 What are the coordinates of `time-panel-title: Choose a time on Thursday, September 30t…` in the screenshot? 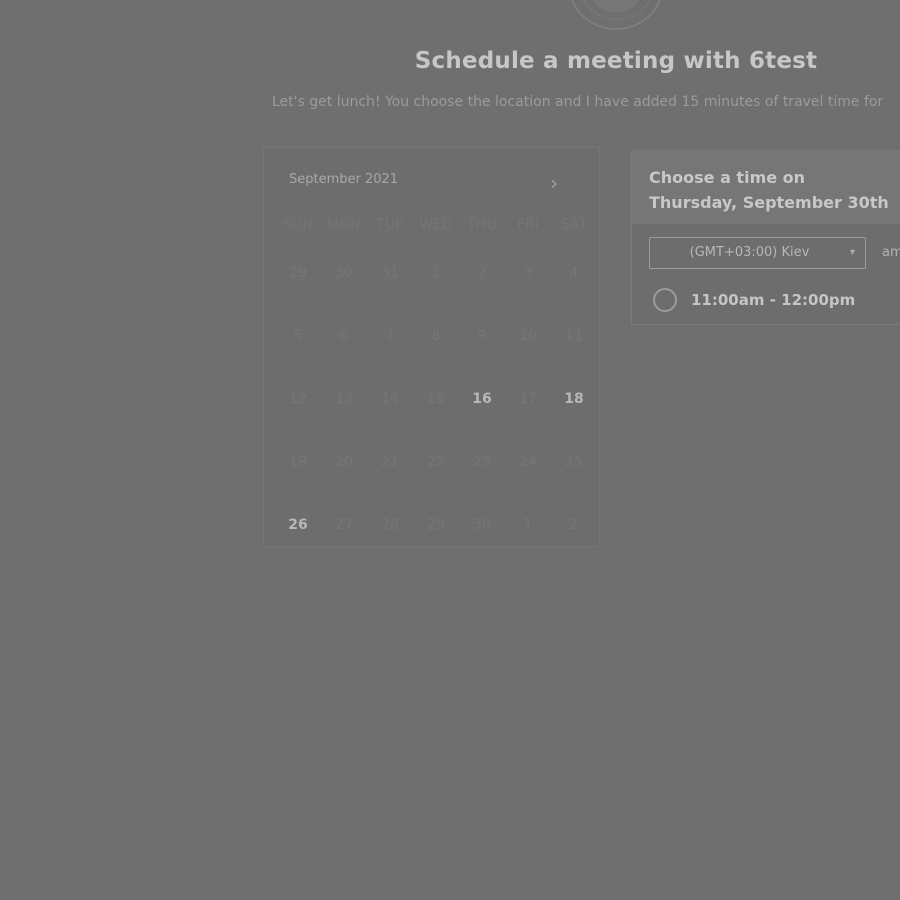 It's located at (769, 190).